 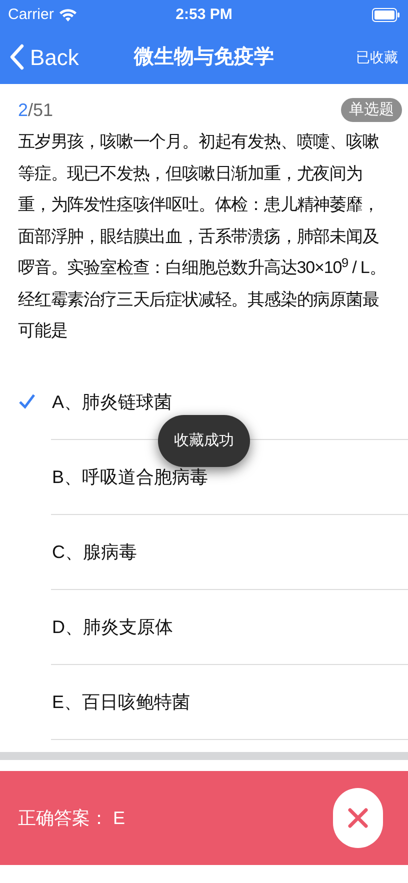 I want to click on toast-message: 收藏成功, so click(x=204, y=441).